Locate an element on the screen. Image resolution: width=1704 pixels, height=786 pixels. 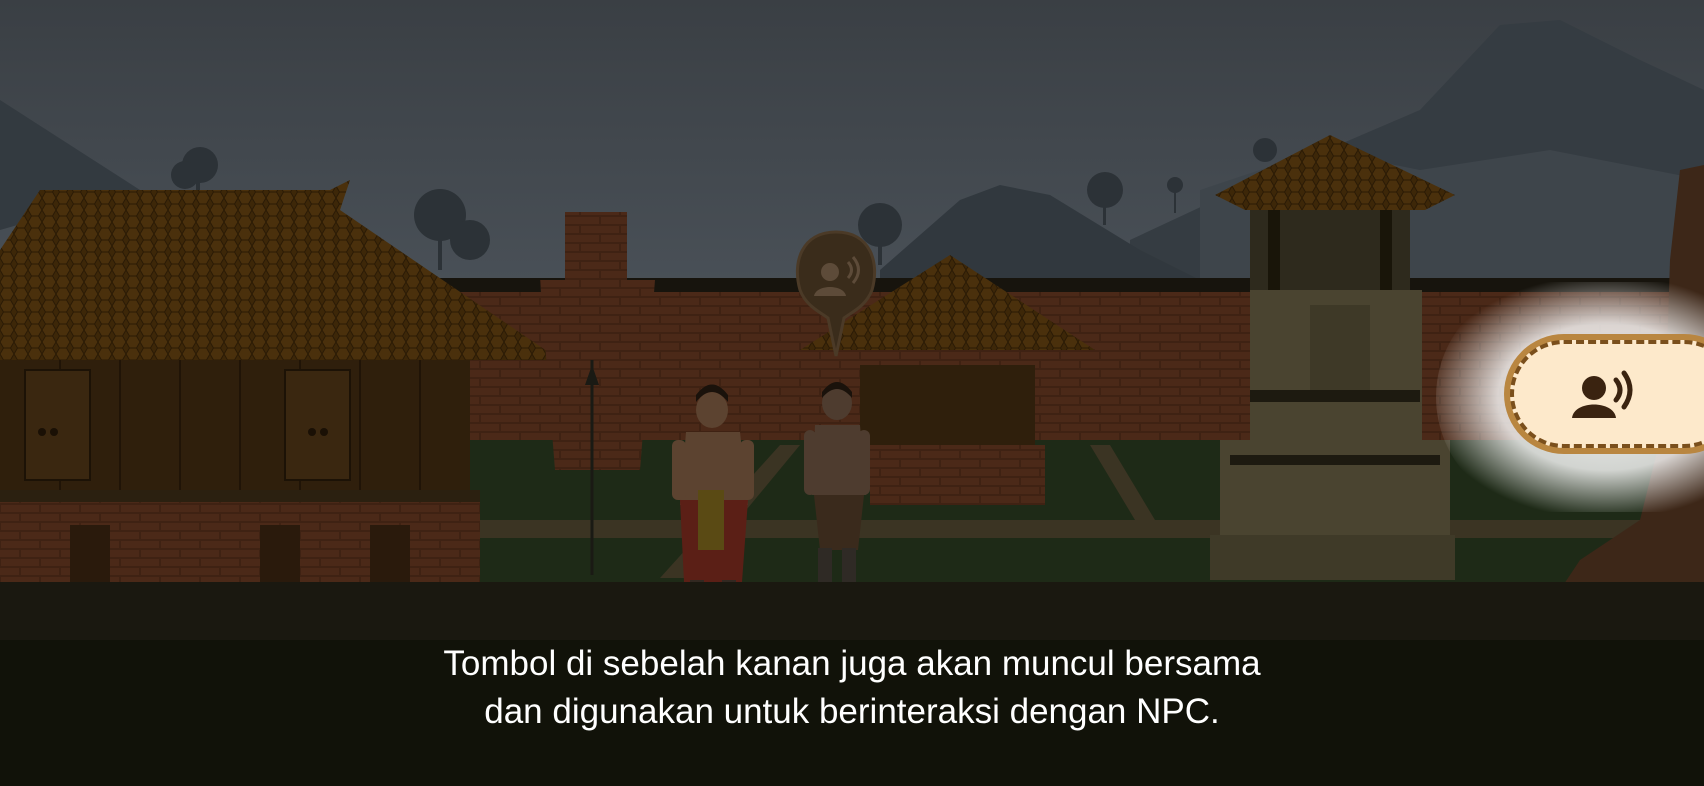
interact-button is located at coordinates (1604, 394).